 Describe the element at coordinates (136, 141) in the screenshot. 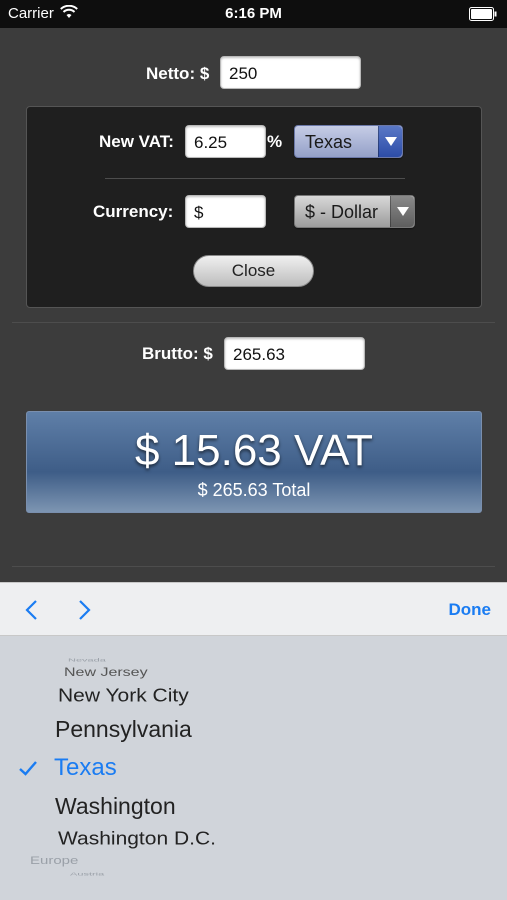

I see `new-vat-label: New VAT:` at that location.